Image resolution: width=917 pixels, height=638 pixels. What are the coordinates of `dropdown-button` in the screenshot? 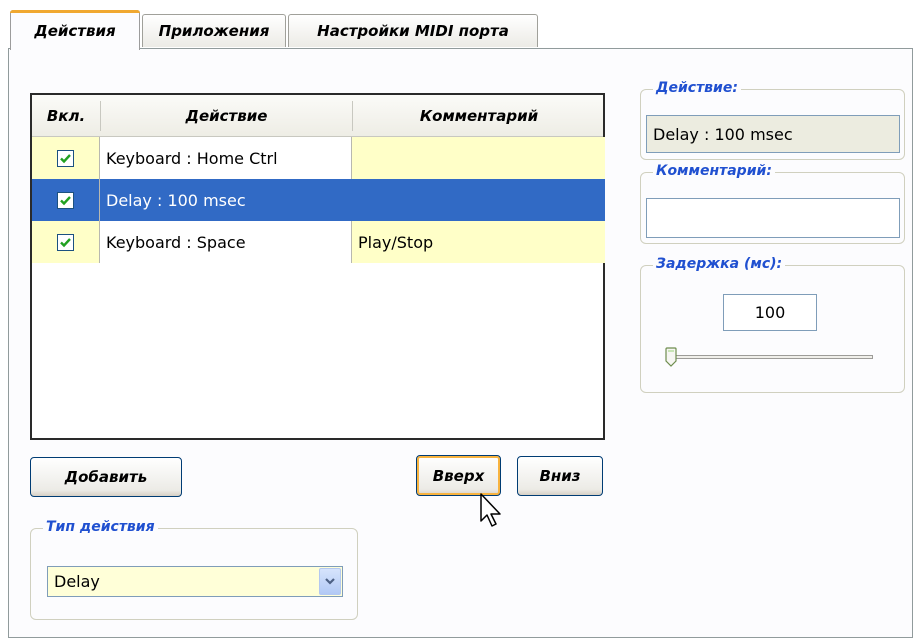 It's located at (330, 581).